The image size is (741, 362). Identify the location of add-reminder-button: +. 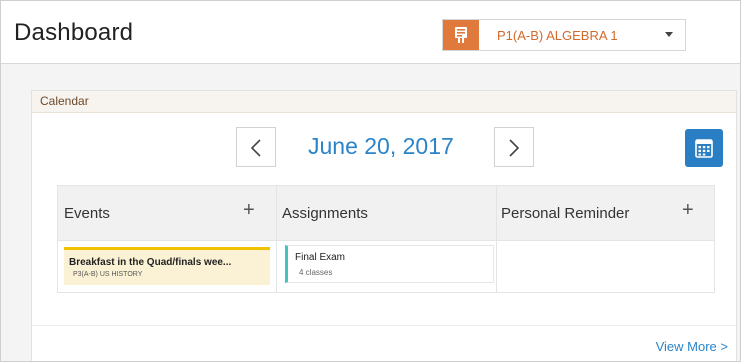
(688, 210).